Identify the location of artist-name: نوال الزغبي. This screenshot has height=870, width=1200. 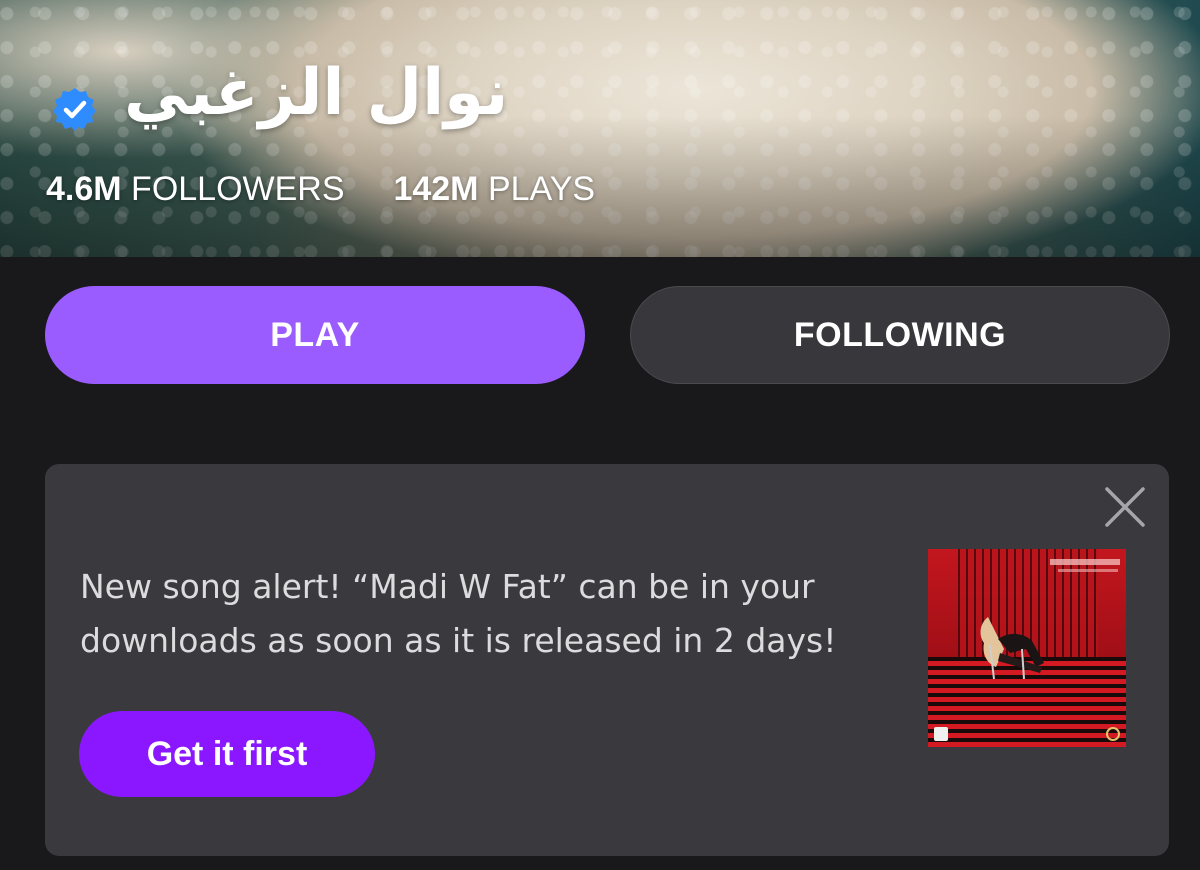
(316, 93).